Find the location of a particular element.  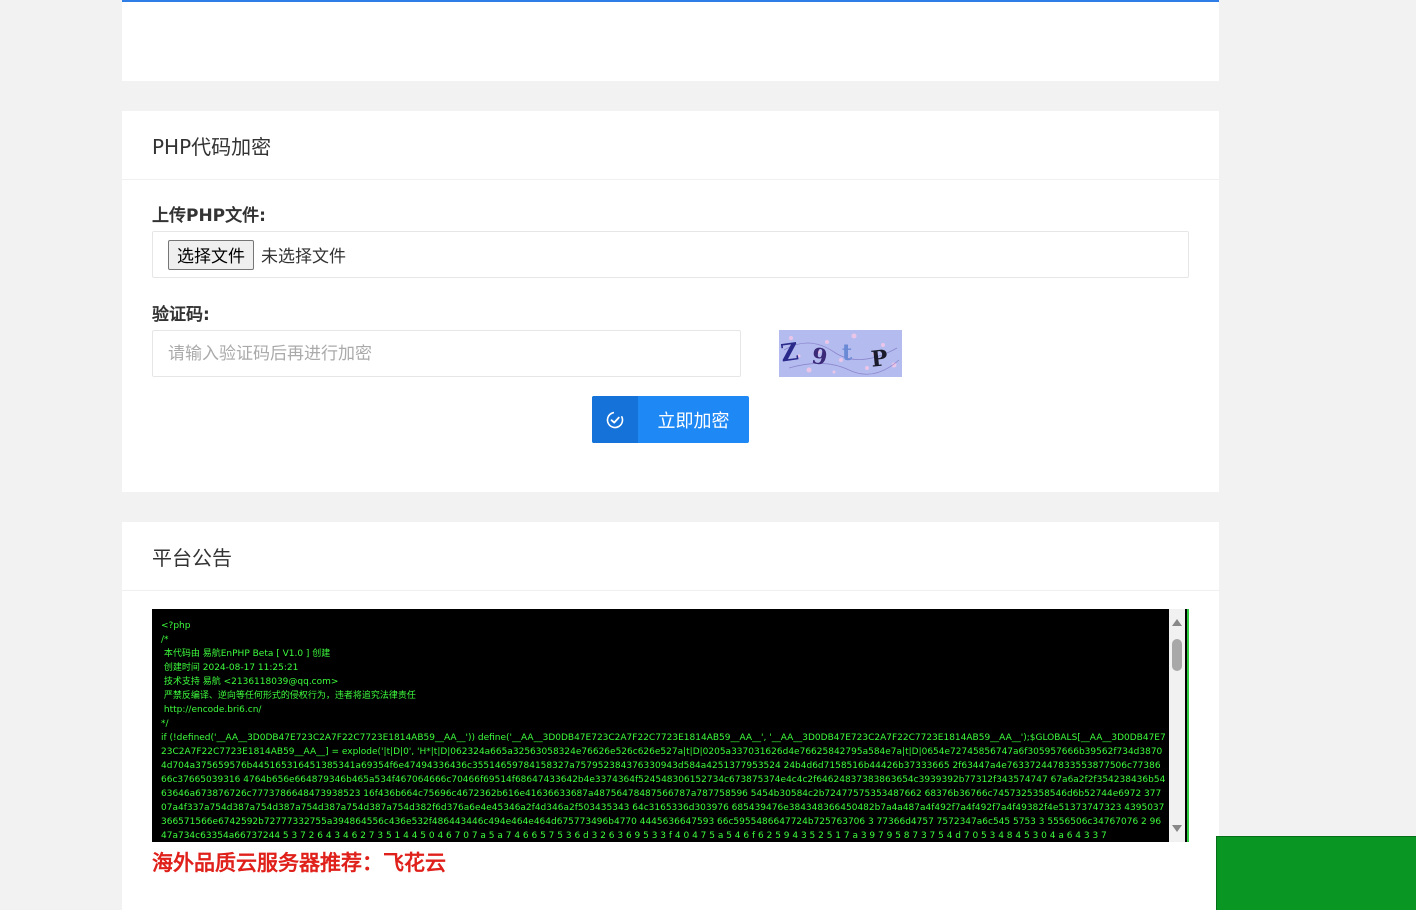

file-upload-field: 选择文件 未选择文件 is located at coordinates (670, 254).